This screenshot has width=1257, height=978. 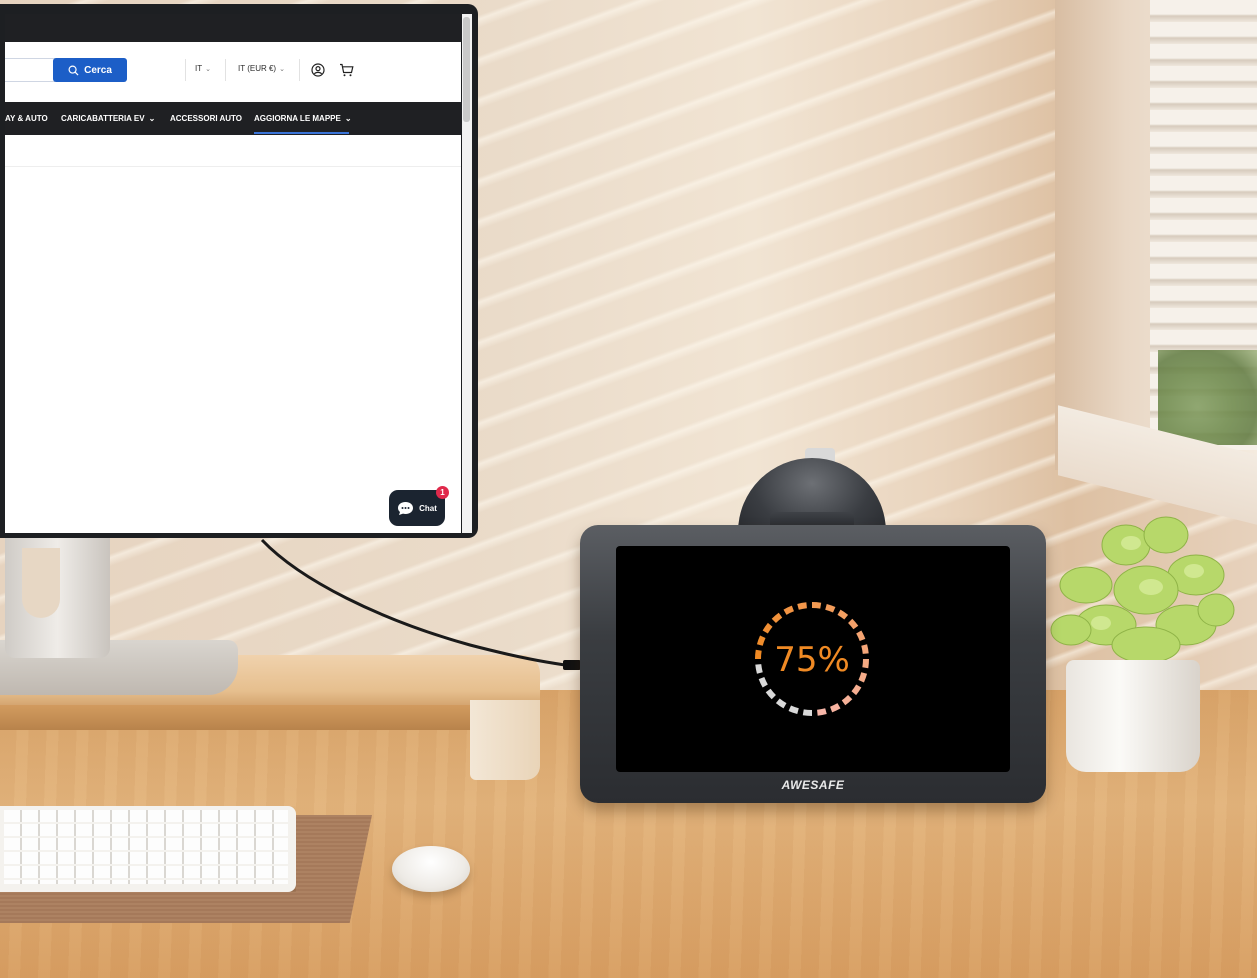 What do you see at coordinates (442, 492) in the screenshot?
I see `chat-notification-badge: 1` at bounding box center [442, 492].